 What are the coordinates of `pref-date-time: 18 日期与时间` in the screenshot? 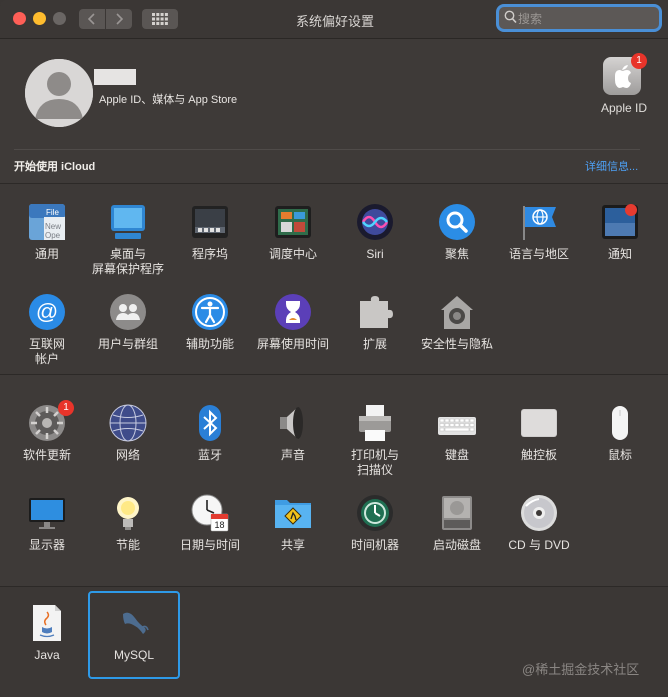 It's located at (210, 523).